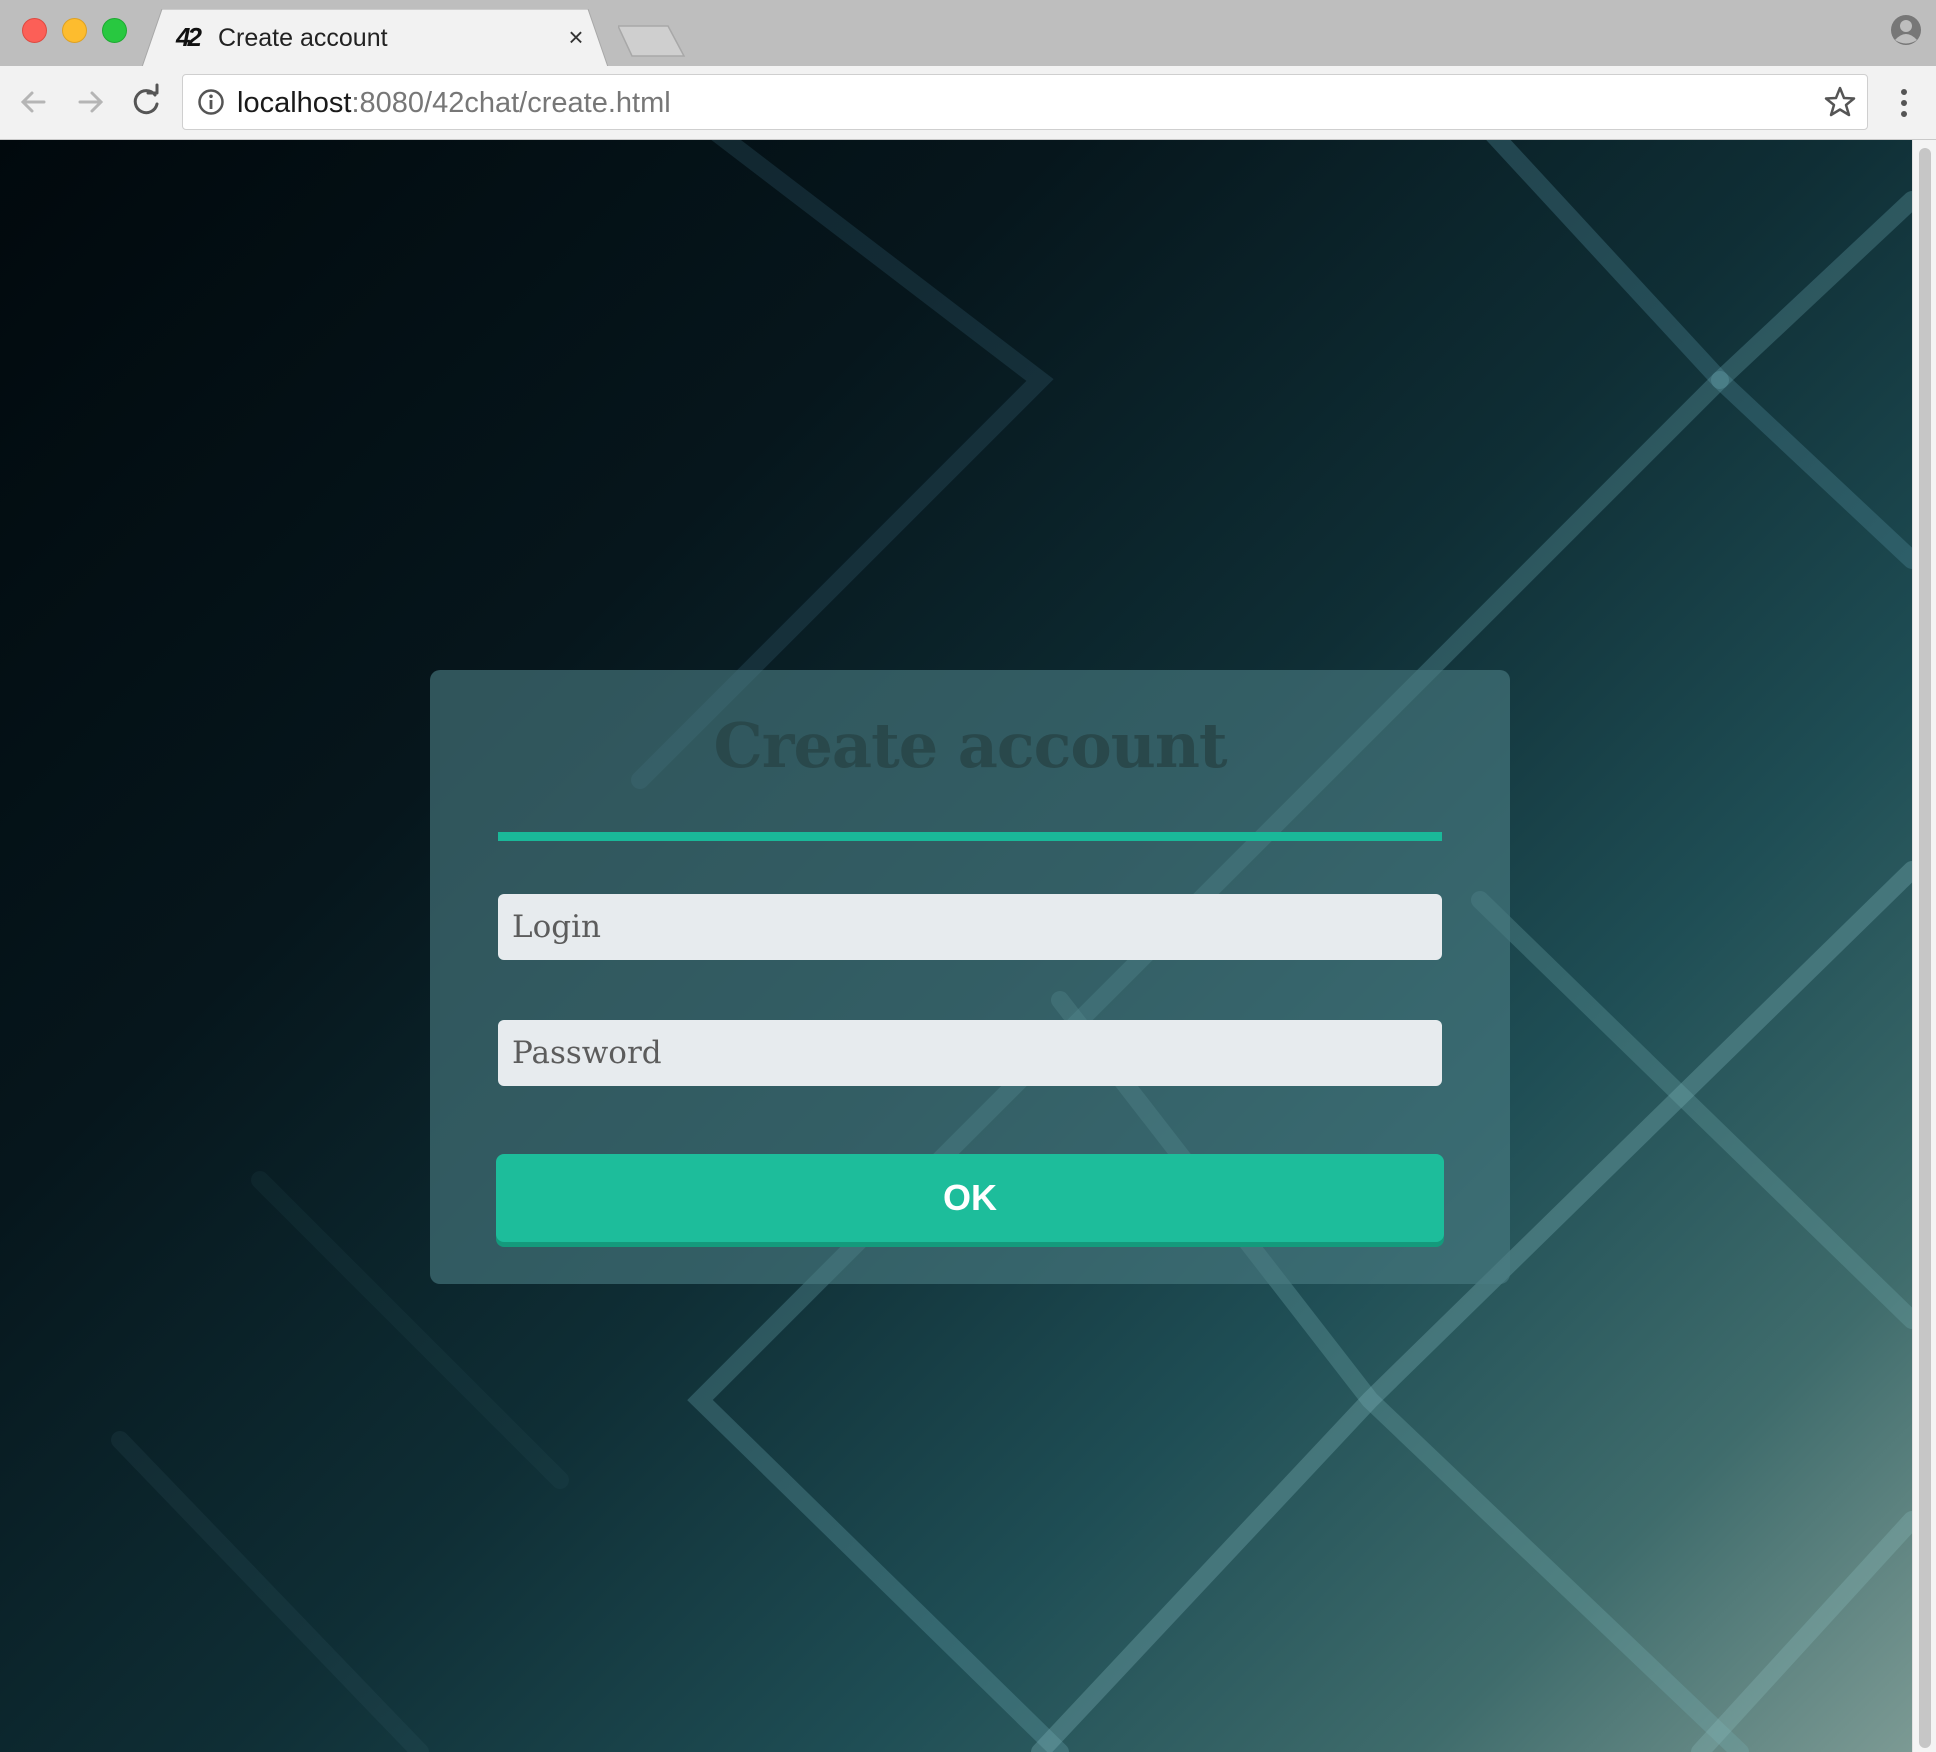 The height and width of the screenshot is (1752, 1936). Describe the element at coordinates (303, 38) in the screenshot. I see `tab-title: Create account` at that location.